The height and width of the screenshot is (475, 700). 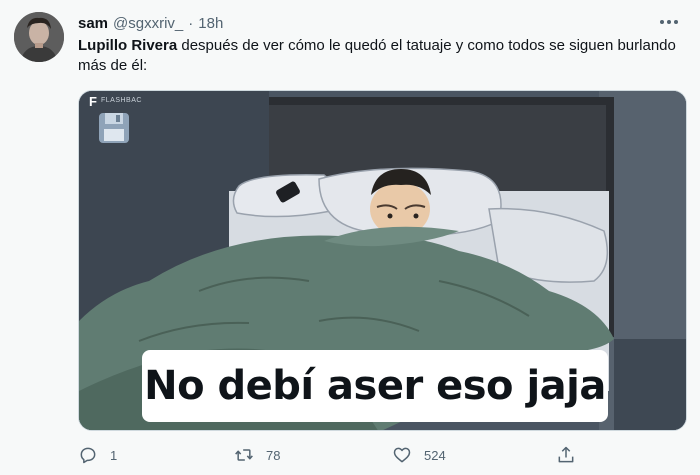 I want to click on share-button, so click(x=566, y=455).